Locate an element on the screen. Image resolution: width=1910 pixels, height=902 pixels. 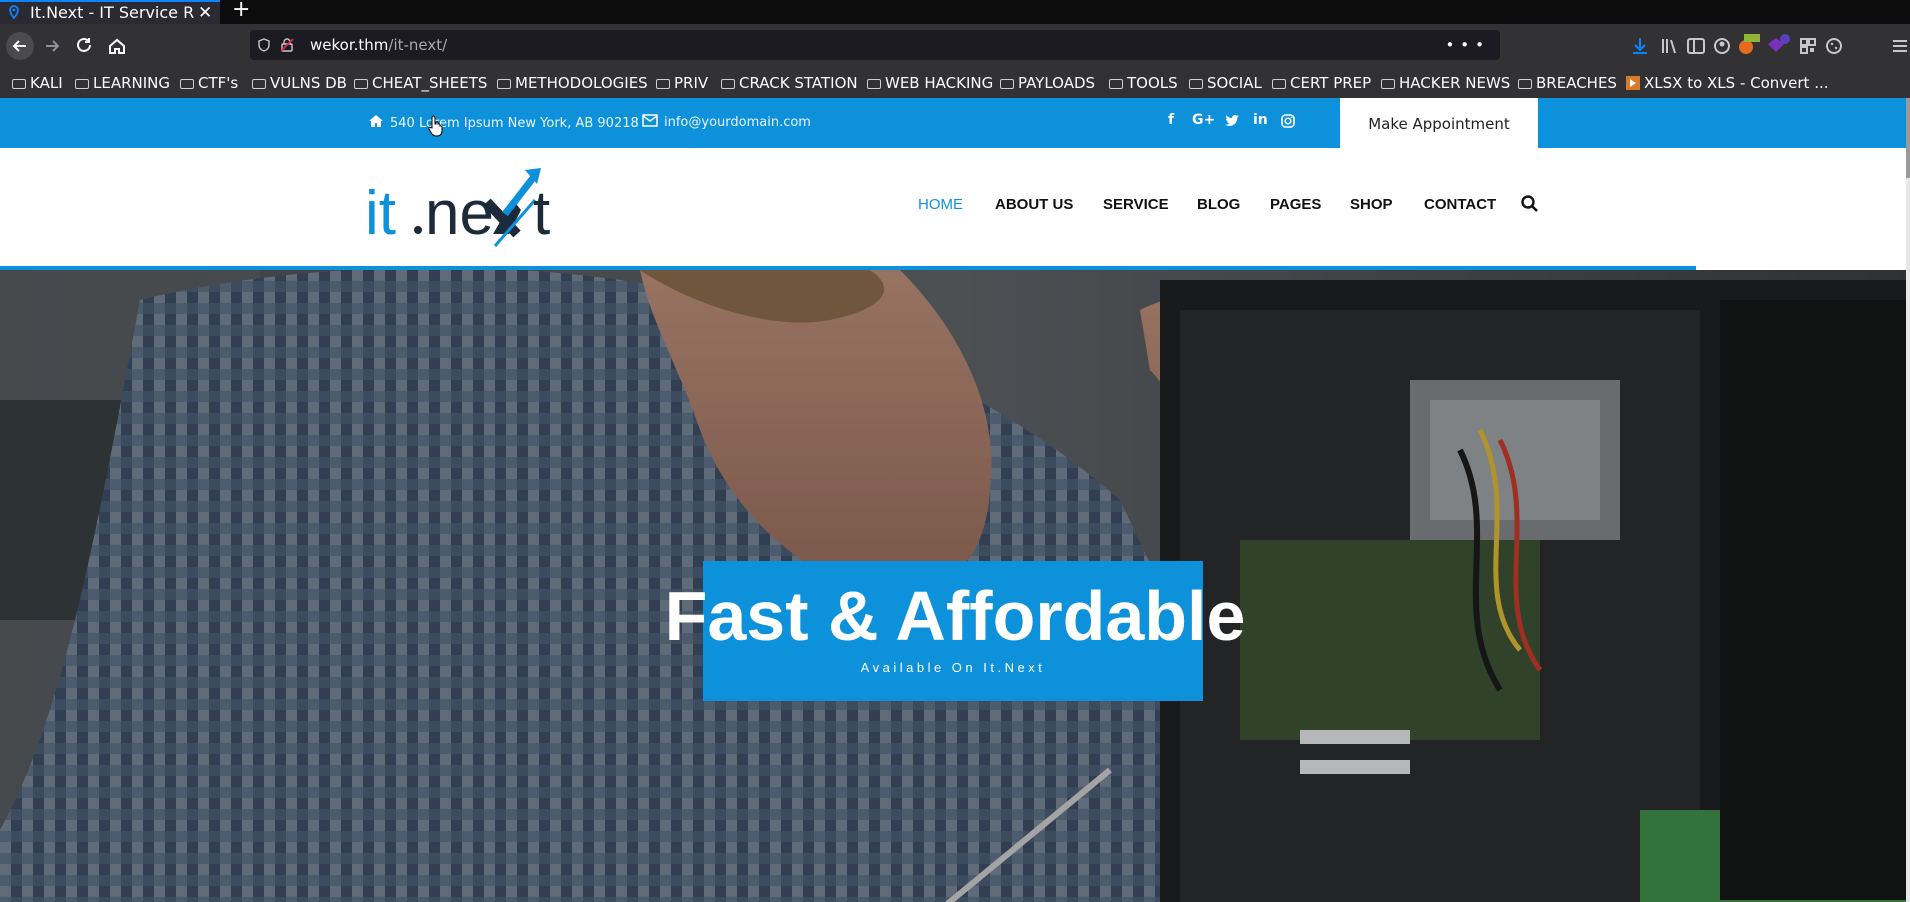
svg-text: it is located at coordinates (380, 213).